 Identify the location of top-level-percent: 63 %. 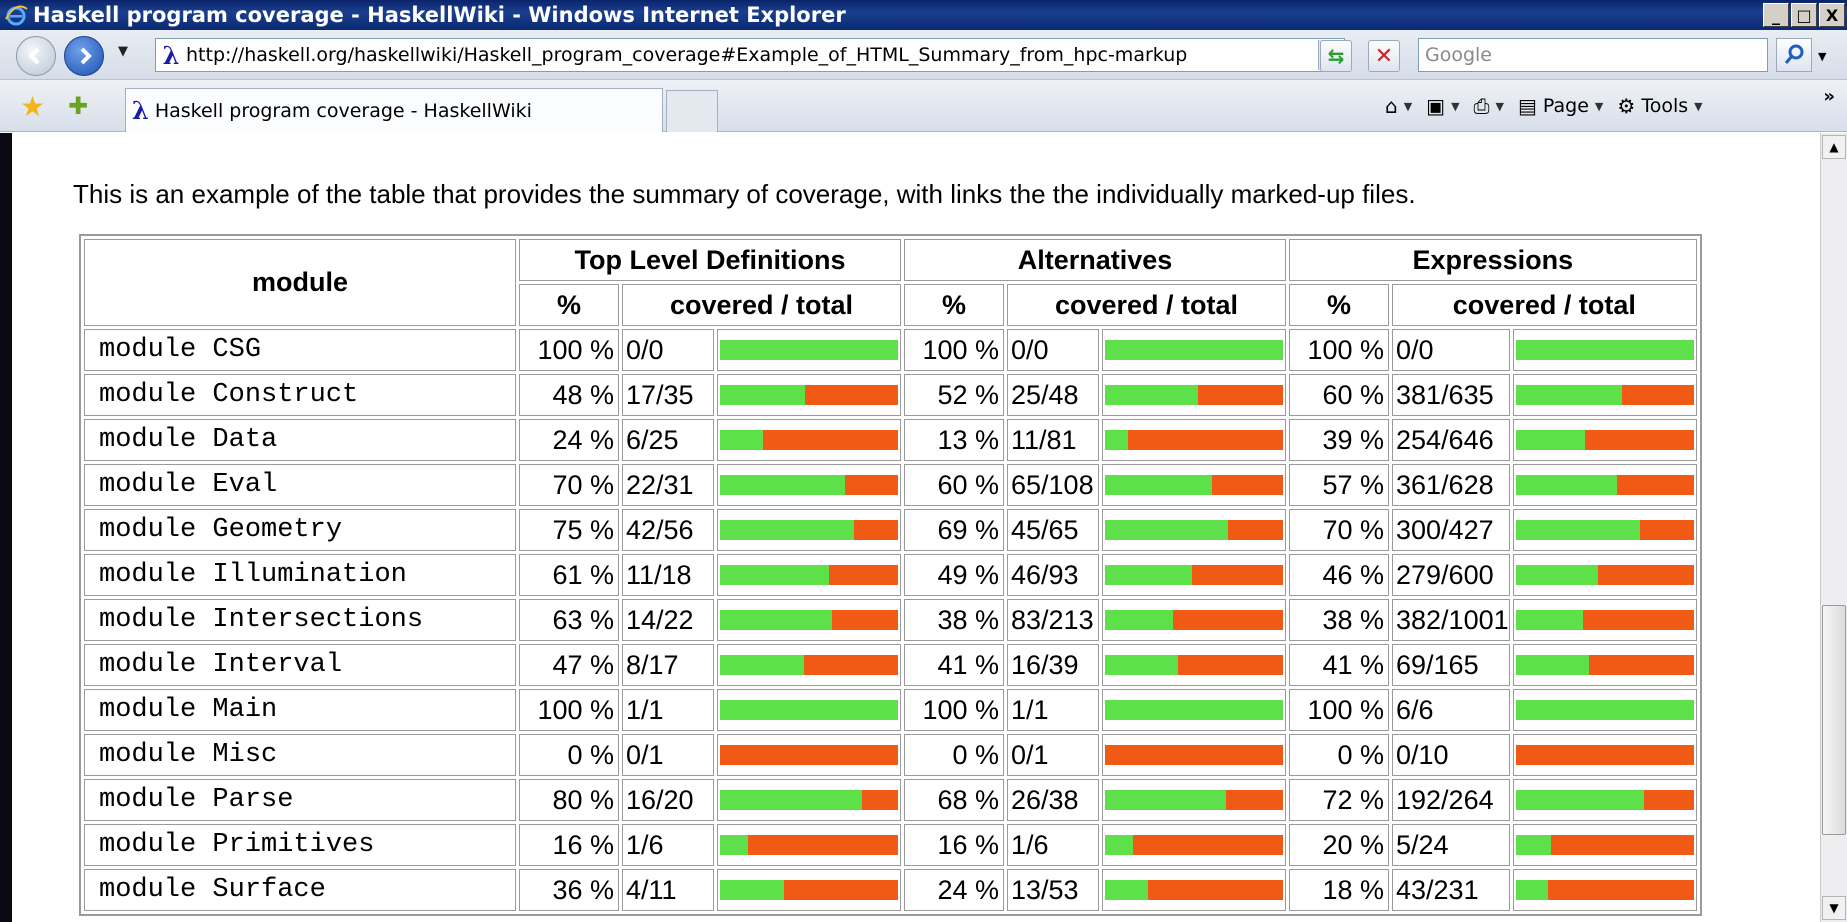
(569, 620).